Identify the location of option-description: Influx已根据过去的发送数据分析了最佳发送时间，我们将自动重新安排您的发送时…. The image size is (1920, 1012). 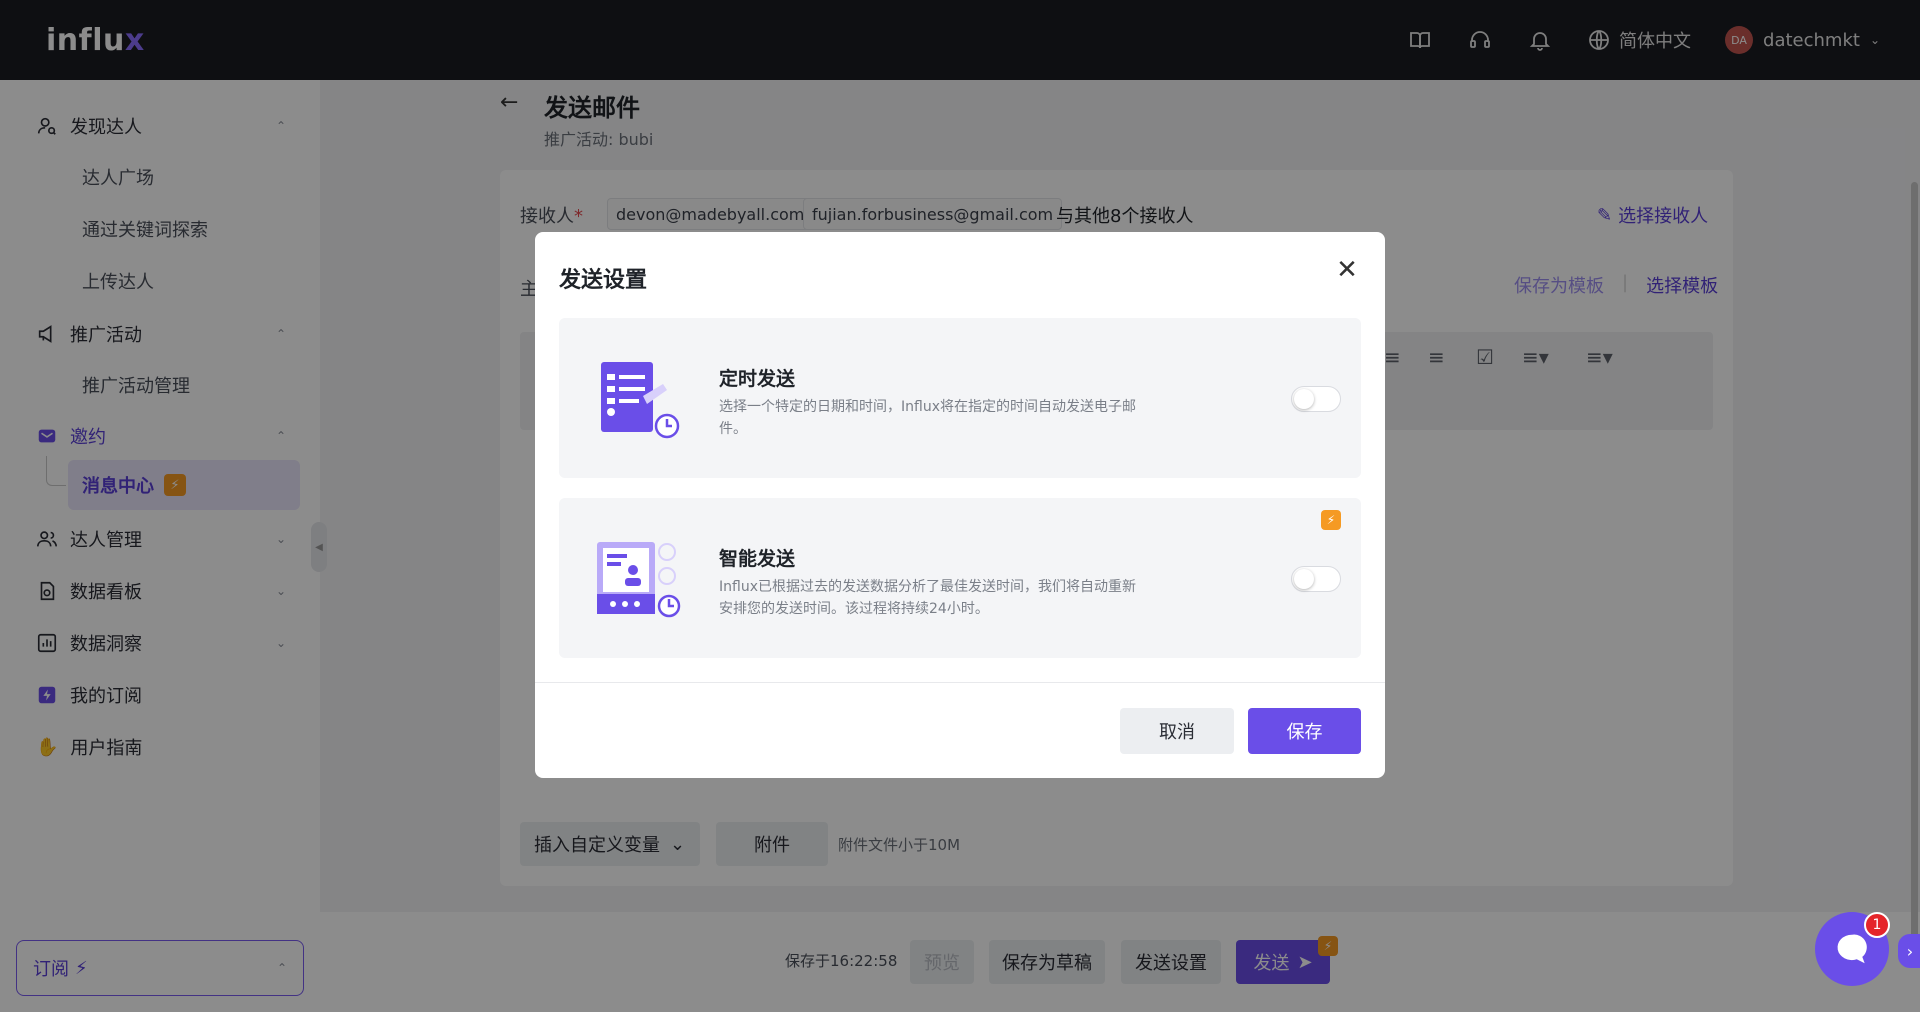
(927, 598).